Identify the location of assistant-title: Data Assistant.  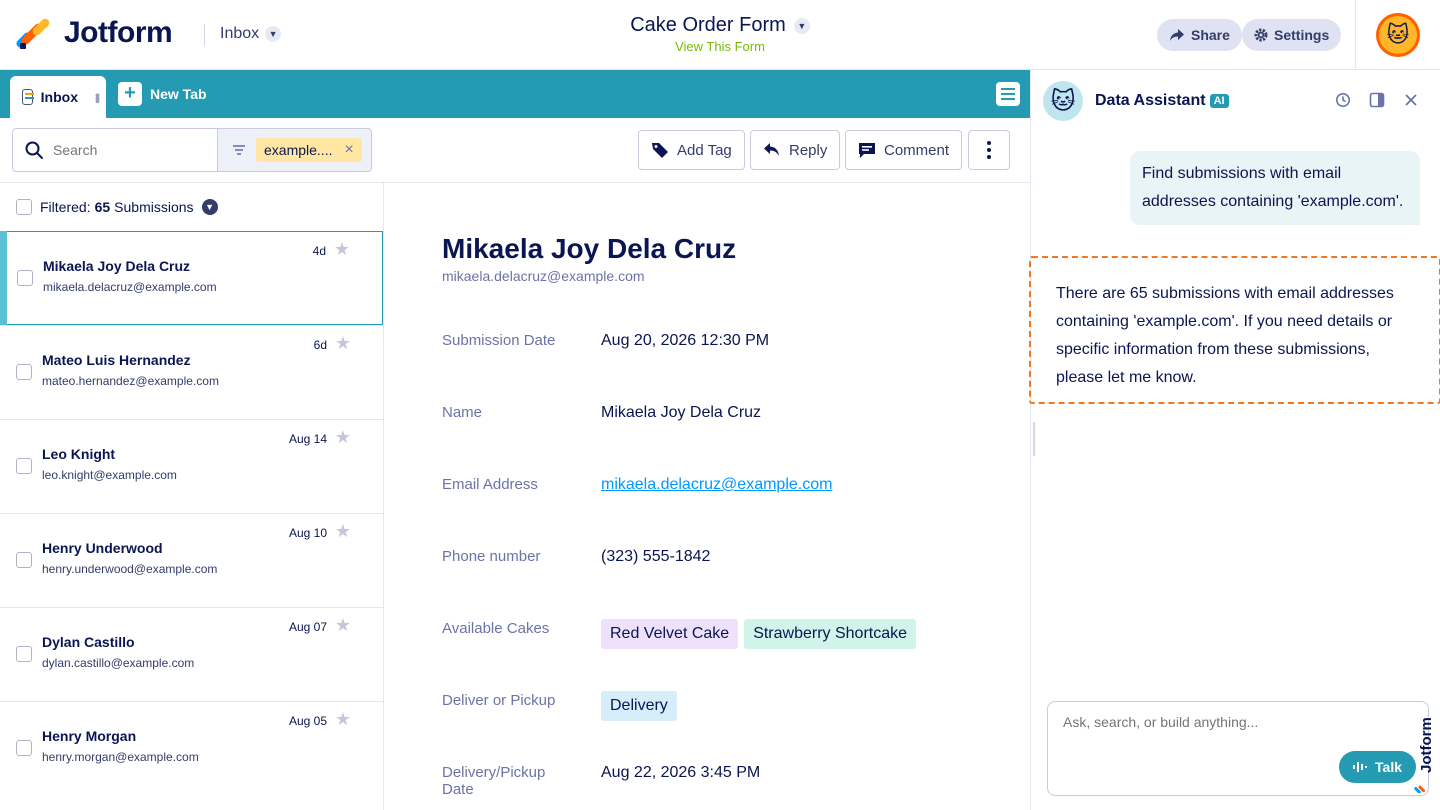
(1150, 100).